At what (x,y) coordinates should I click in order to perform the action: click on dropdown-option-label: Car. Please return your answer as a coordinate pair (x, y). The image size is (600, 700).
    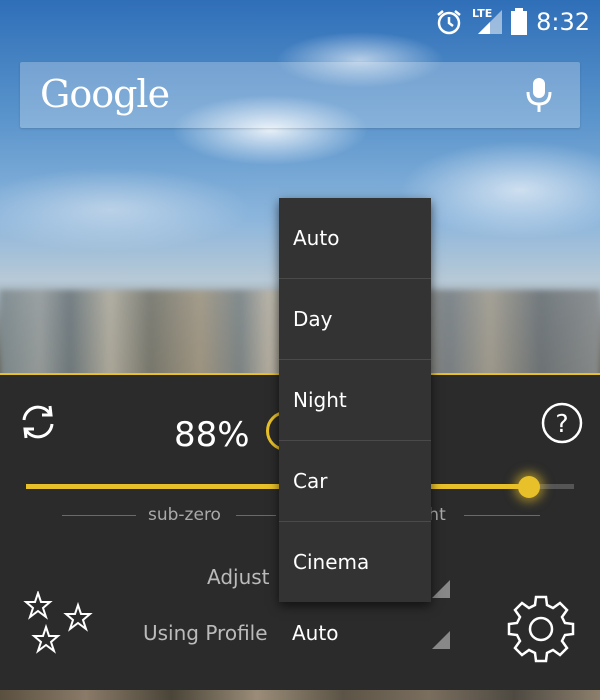
    Looking at the image, I should click on (310, 481).